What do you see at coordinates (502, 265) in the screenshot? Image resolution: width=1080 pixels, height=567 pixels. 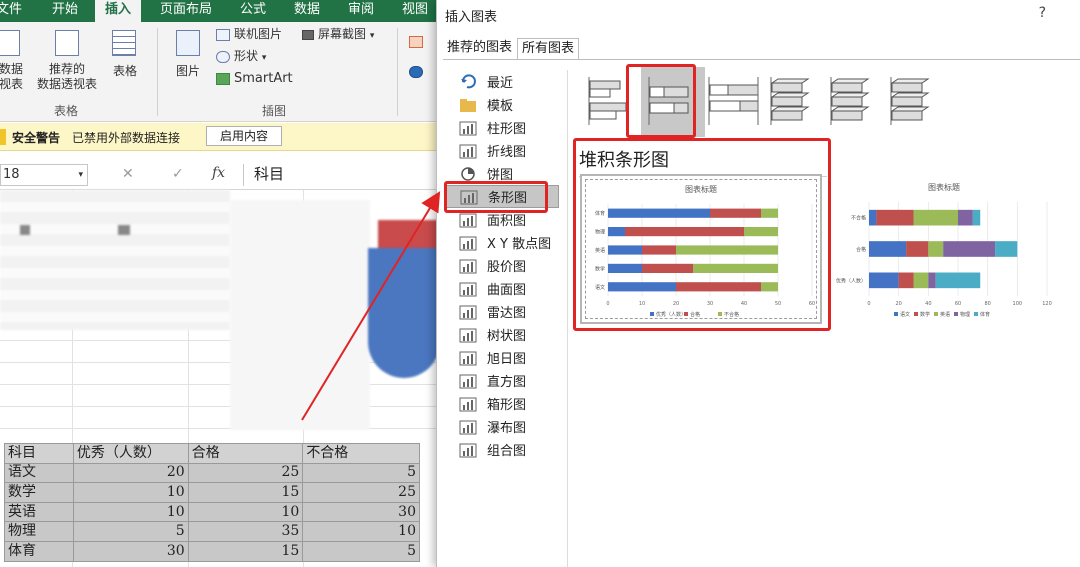 I see `chart-category-stock-chart: 股价图` at bounding box center [502, 265].